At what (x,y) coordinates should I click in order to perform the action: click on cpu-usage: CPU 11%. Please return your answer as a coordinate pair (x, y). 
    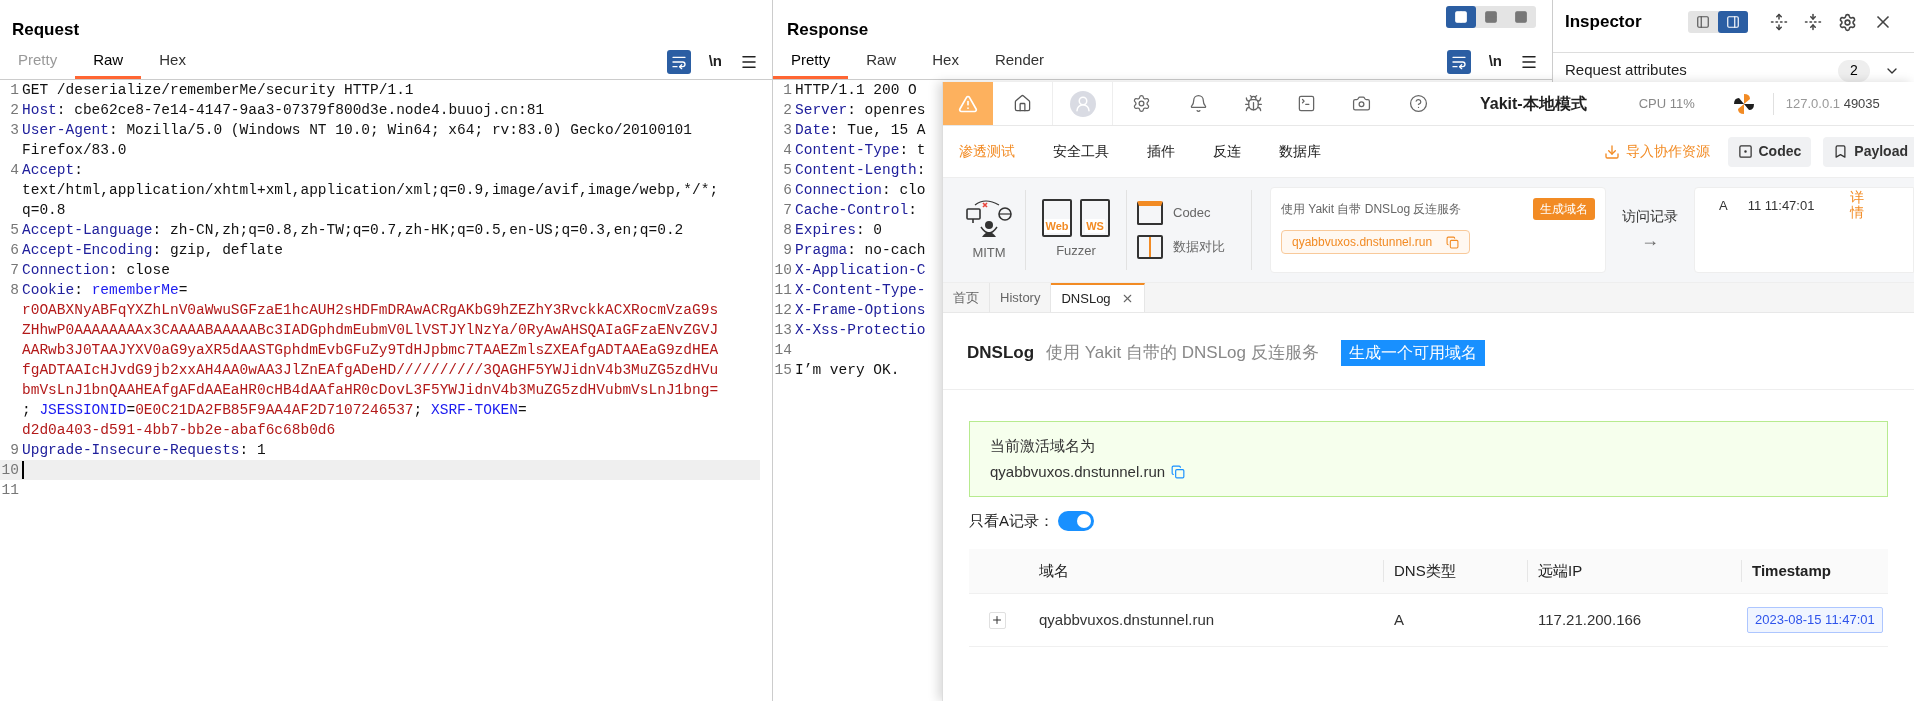
    Looking at the image, I should click on (1666, 103).